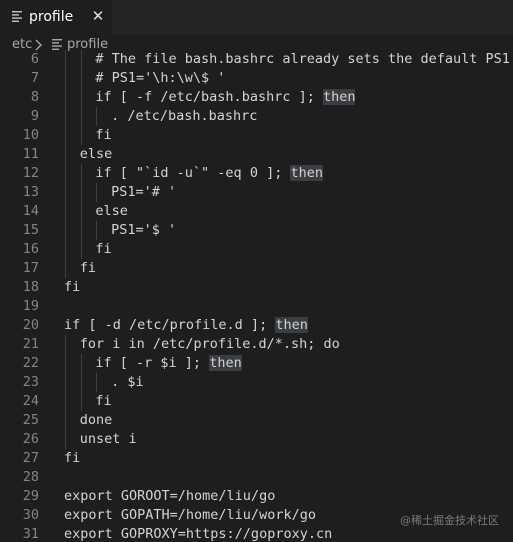  I want to click on code-text: PS1='$ ', so click(143, 230).